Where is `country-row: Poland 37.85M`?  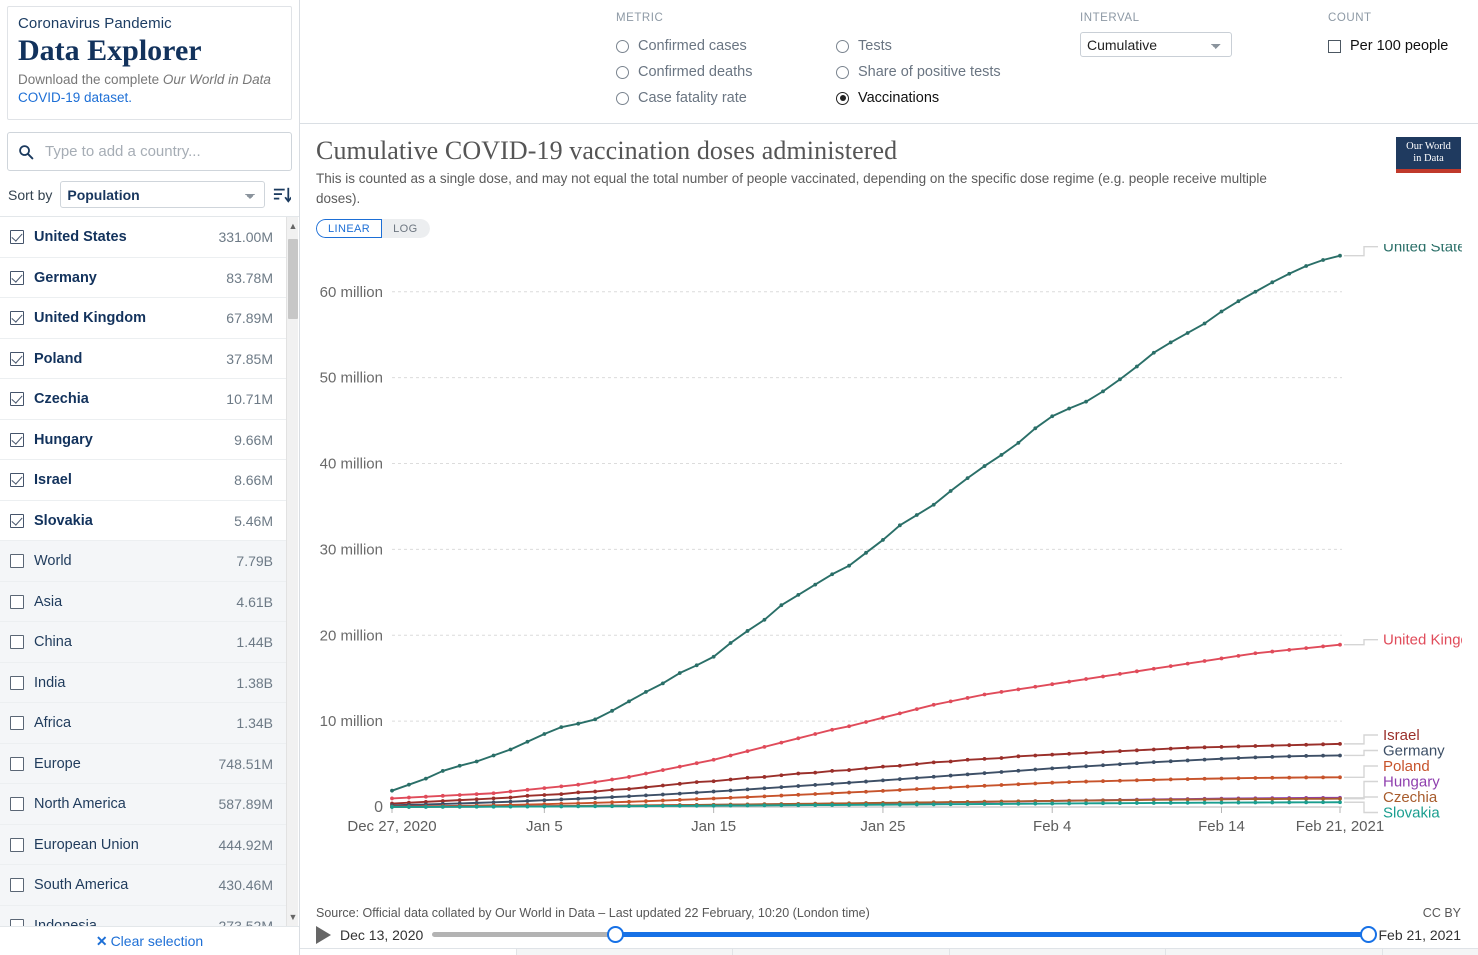
country-row: Poland 37.85M is located at coordinates (143, 359).